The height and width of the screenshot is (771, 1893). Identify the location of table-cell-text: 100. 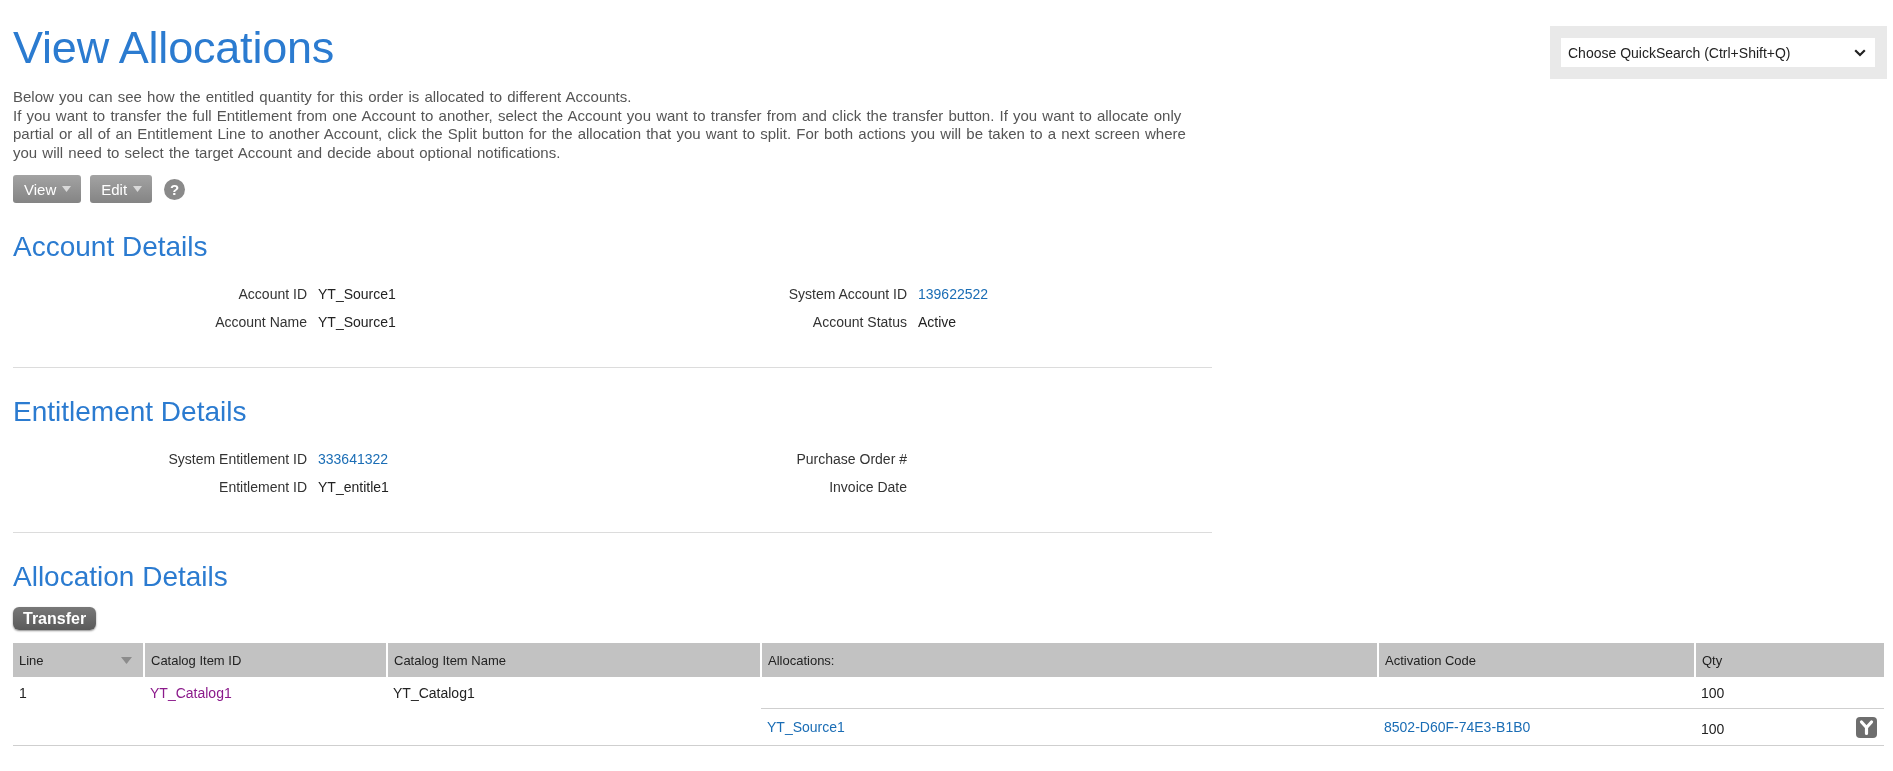
(1713, 728).